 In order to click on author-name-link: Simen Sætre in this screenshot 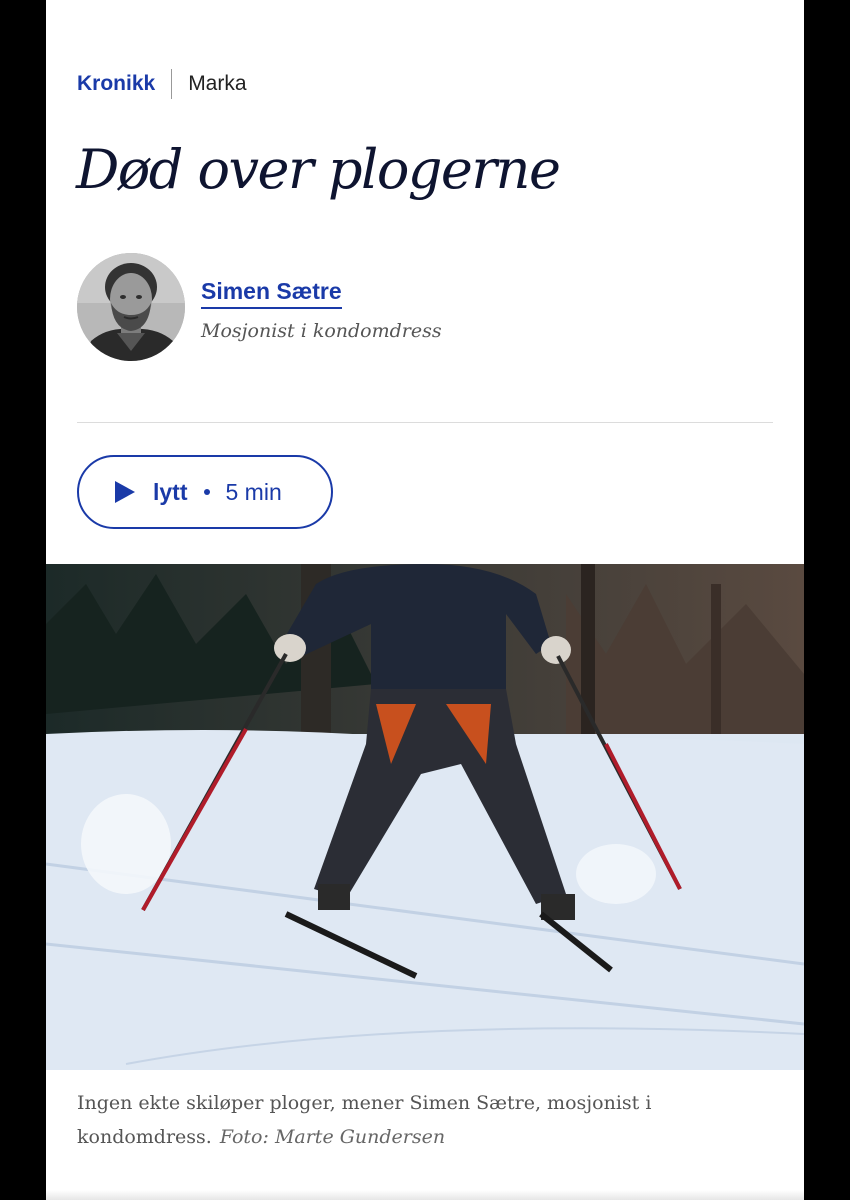, I will do `click(271, 293)`.